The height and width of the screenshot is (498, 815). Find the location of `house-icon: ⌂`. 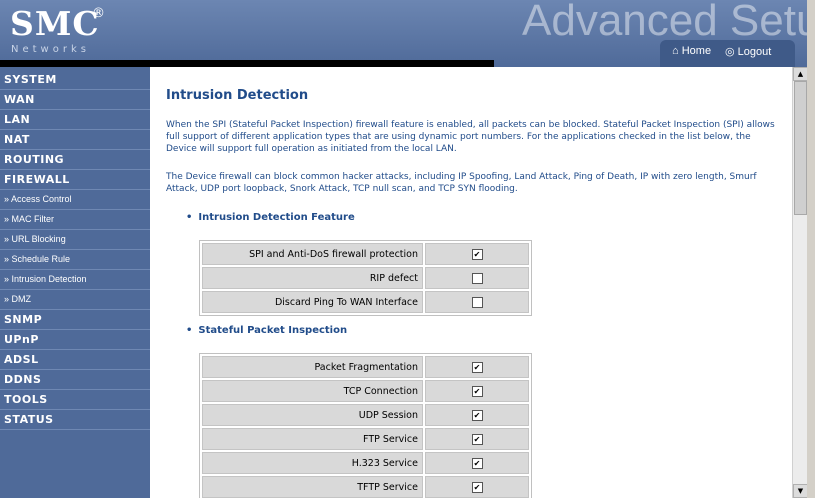

house-icon: ⌂ is located at coordinates (675, 51).